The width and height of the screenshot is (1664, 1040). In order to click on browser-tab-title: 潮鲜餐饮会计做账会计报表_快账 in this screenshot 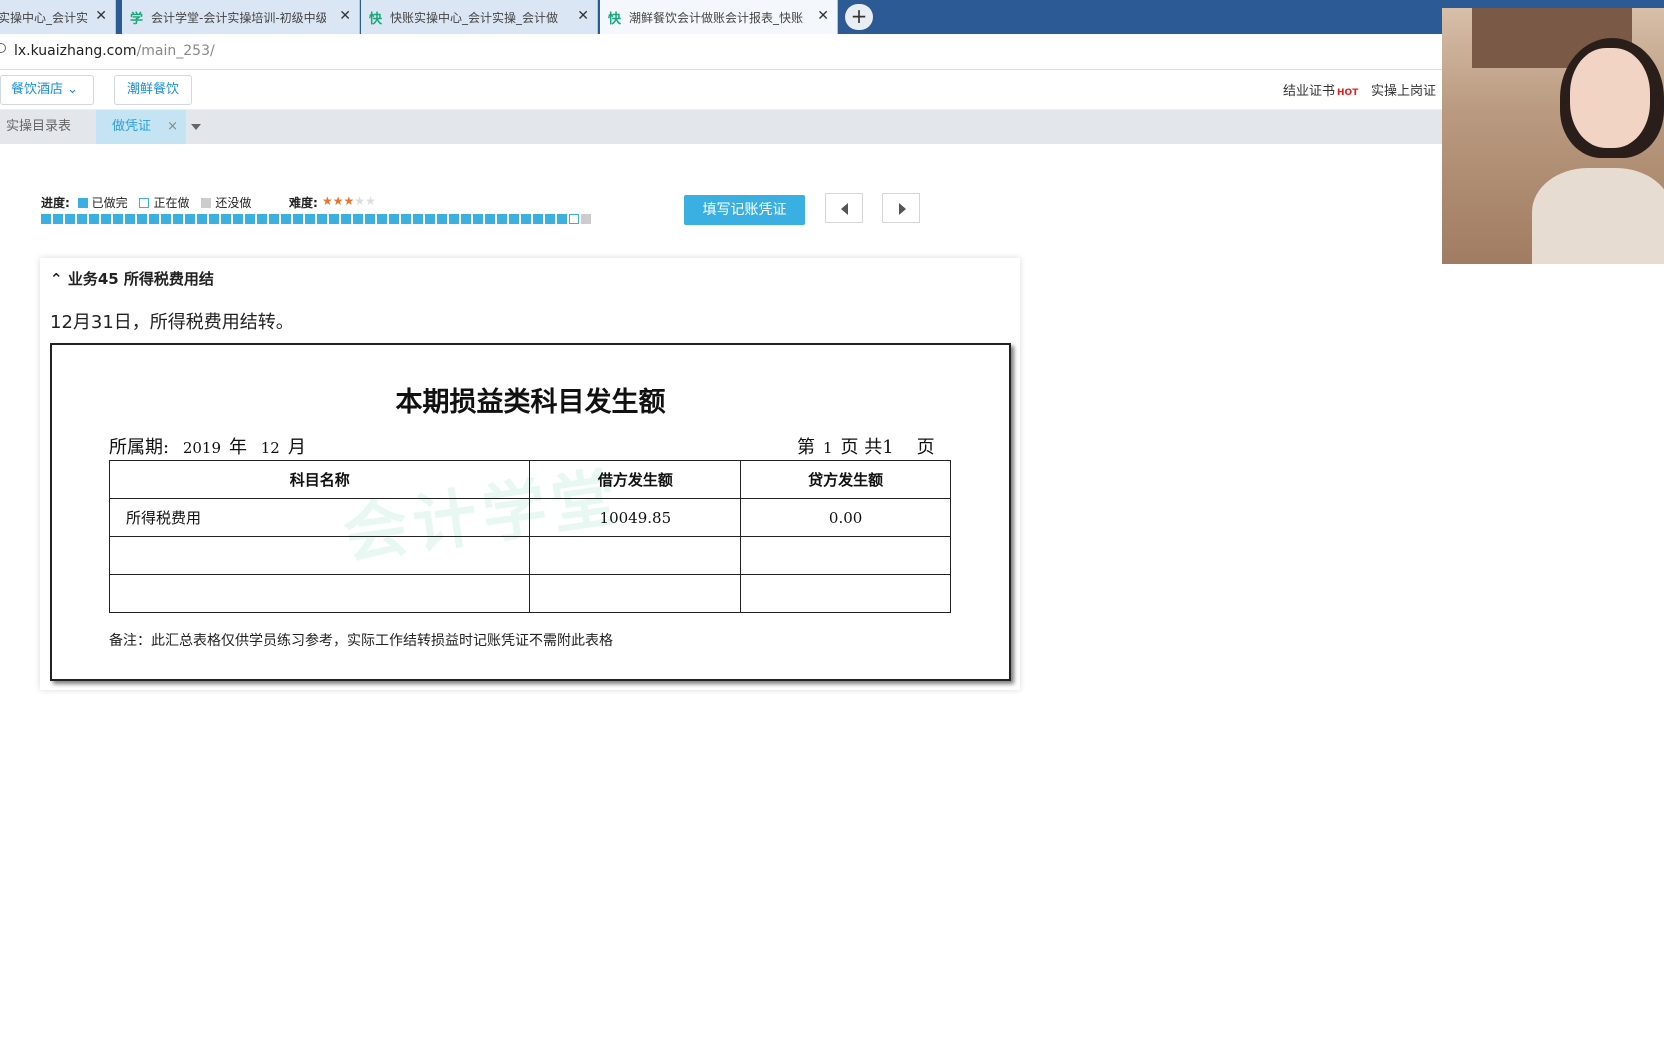, I will do `click(716, 17)`.